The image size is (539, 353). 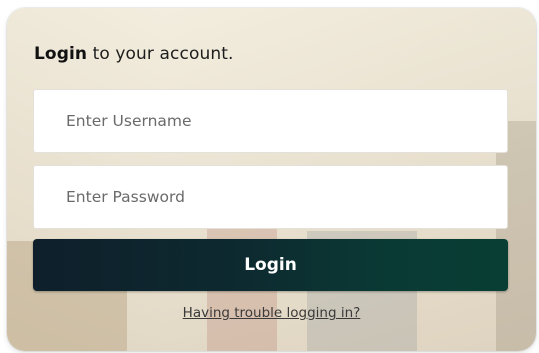 What do you see at coordinates (160, 54) in the screenshot?
I see `login-heading-rest: to your account.` at bounding box center [160, 54].